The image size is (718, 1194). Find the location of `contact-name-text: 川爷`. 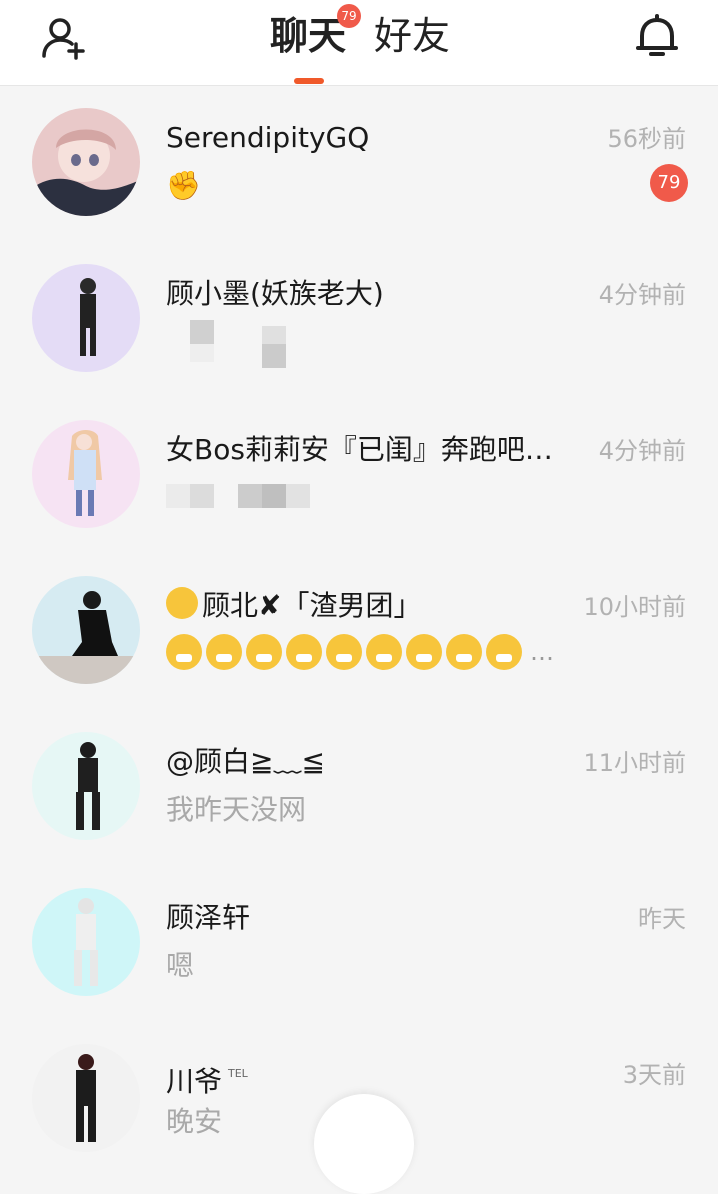

contact-name-text: 川爷 is located at coordinates (194, 1081).